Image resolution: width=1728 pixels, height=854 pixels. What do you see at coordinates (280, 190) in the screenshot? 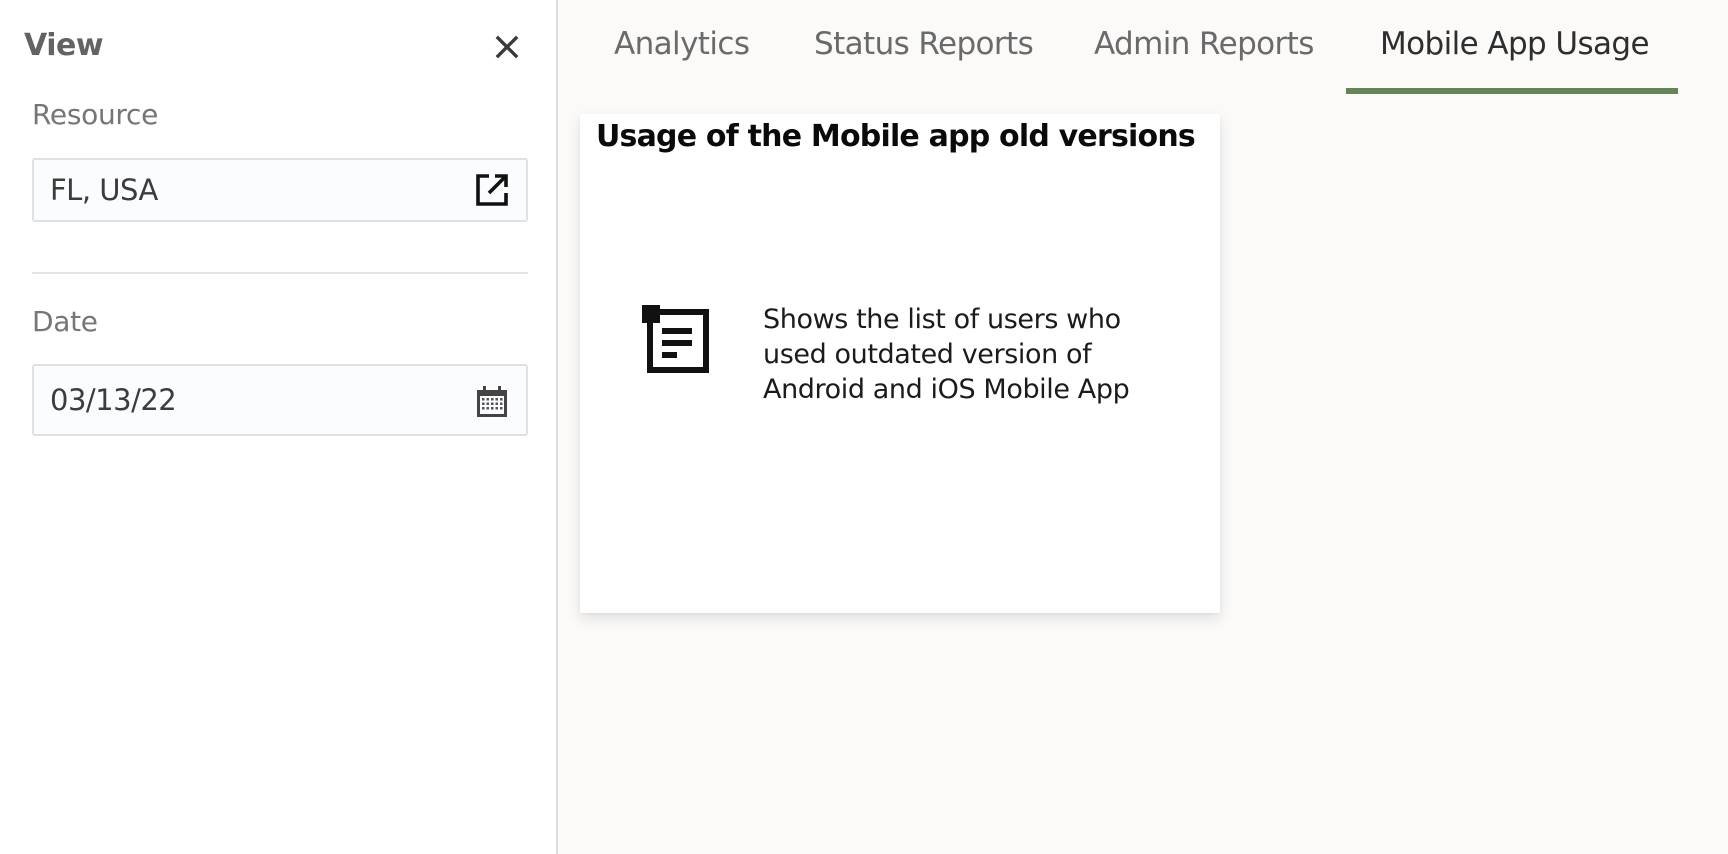
I see `resource-field: FL, USA` at bounding box center [280, 190].